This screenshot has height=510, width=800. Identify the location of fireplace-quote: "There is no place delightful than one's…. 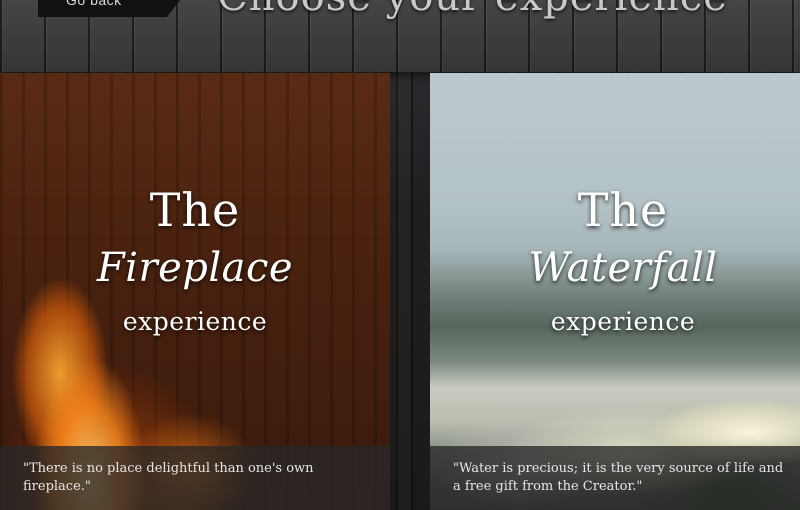
(168, 477).